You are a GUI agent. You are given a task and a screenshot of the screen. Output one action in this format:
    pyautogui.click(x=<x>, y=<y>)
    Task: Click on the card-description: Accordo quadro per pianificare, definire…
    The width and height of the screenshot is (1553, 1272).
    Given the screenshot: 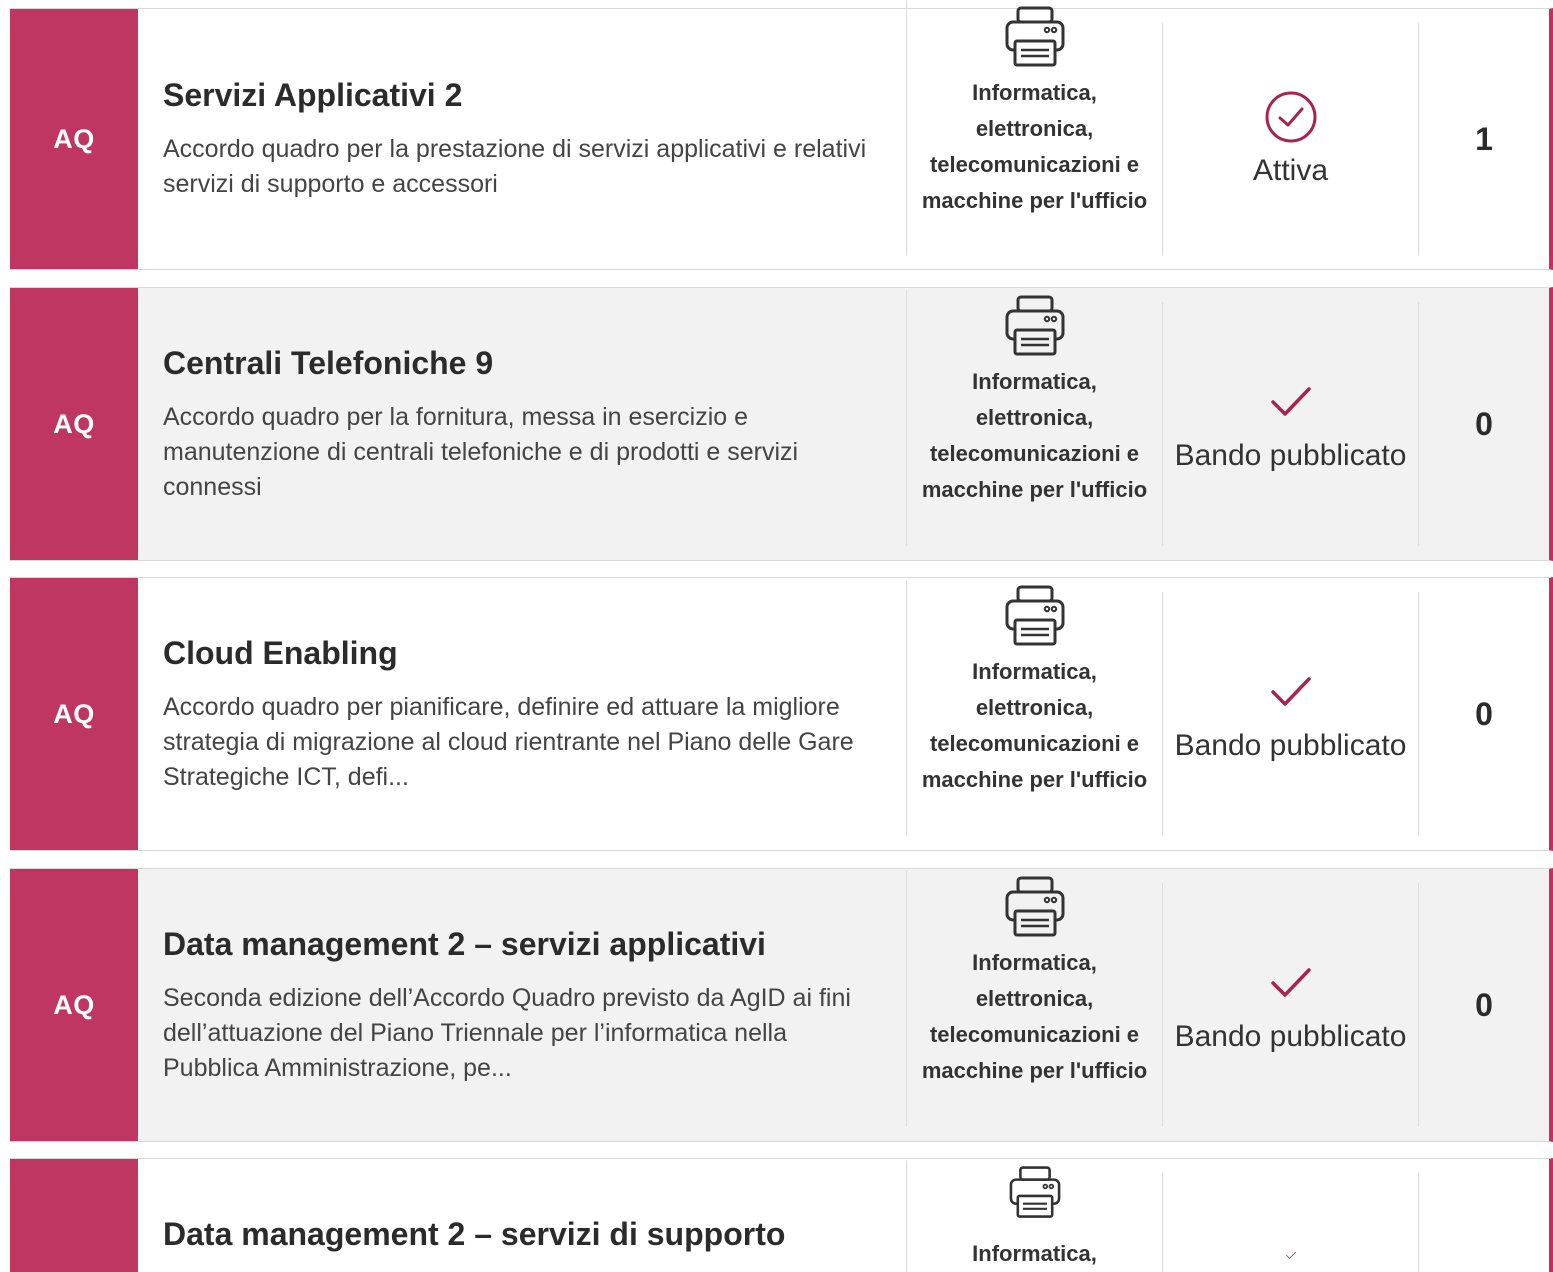 What is the action you would take?
    pyautogui.click(x=508, y=741)
    